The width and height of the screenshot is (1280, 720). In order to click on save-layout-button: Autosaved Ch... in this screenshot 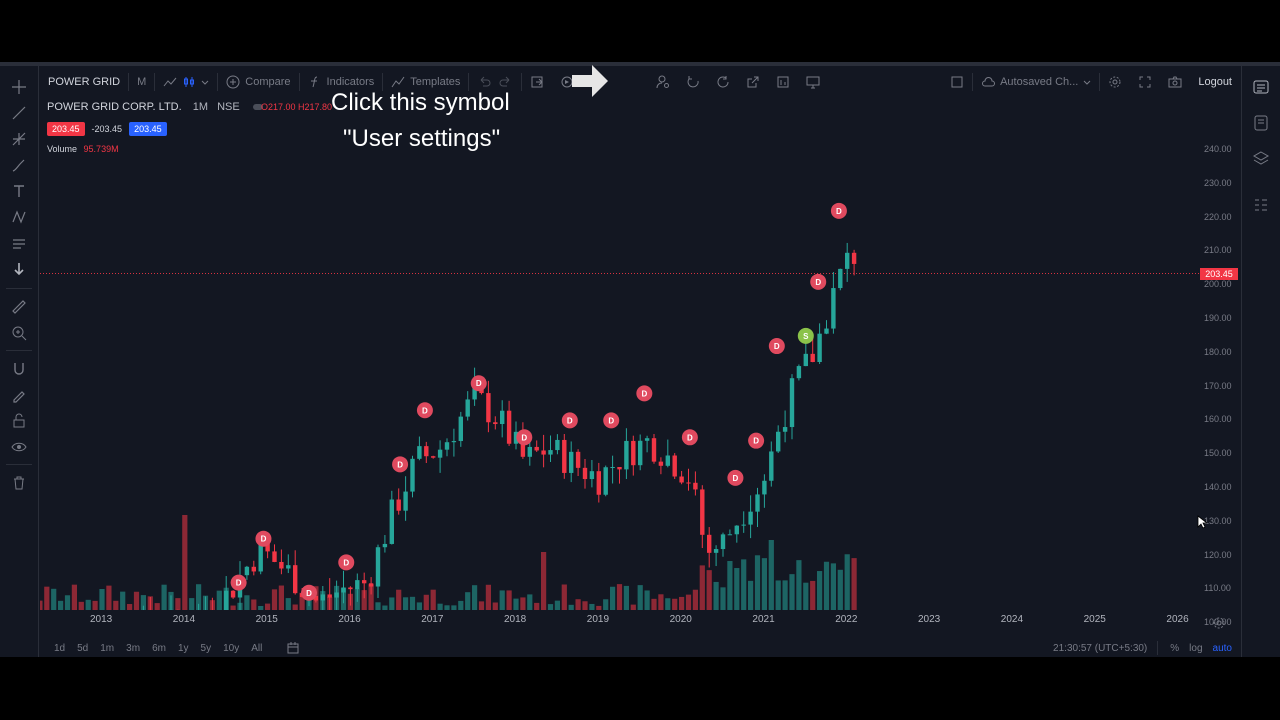, I will do `click(1036, 82)`.